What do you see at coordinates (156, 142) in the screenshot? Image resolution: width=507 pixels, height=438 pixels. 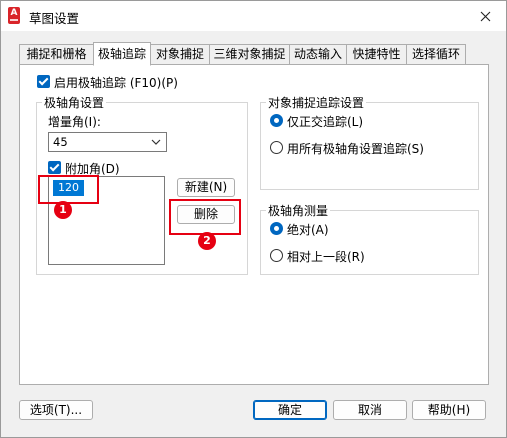 I see `chevron-down-icon` at bounding box center [156, 142].